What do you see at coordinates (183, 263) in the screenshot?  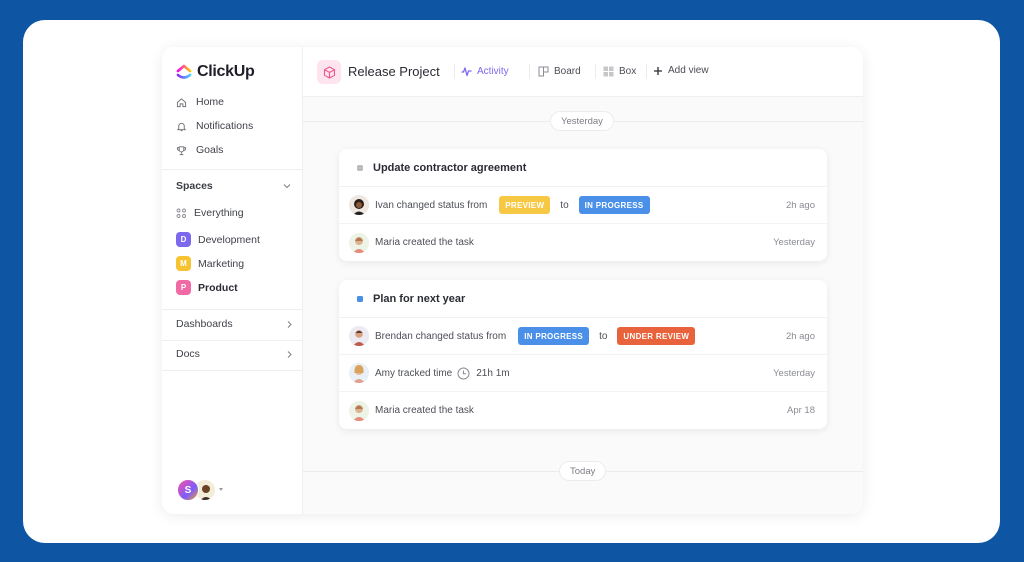 I see `space-avatar: M` at bounding box center [183, 263].